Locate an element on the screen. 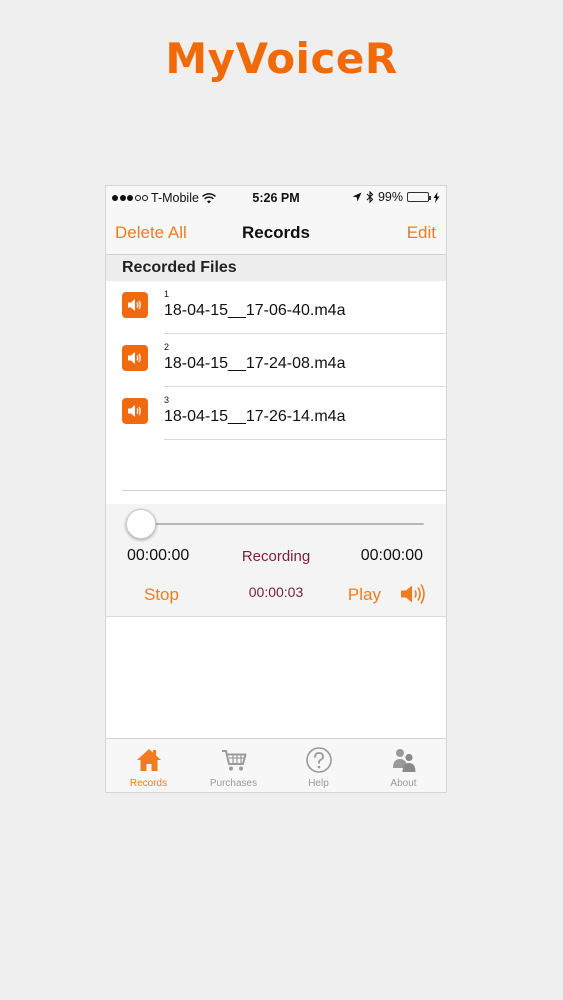 The image size is (563, 1000). location-arrow-icon is located at coordinates (357, 197).